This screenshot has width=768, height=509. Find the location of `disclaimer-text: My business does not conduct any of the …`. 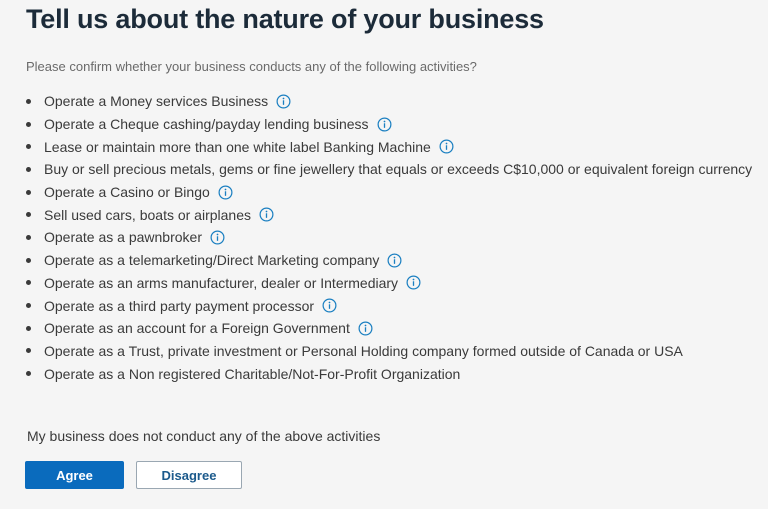

disclaimer-text: My business does not conduct any of the … is located at coordinates (204, 436).